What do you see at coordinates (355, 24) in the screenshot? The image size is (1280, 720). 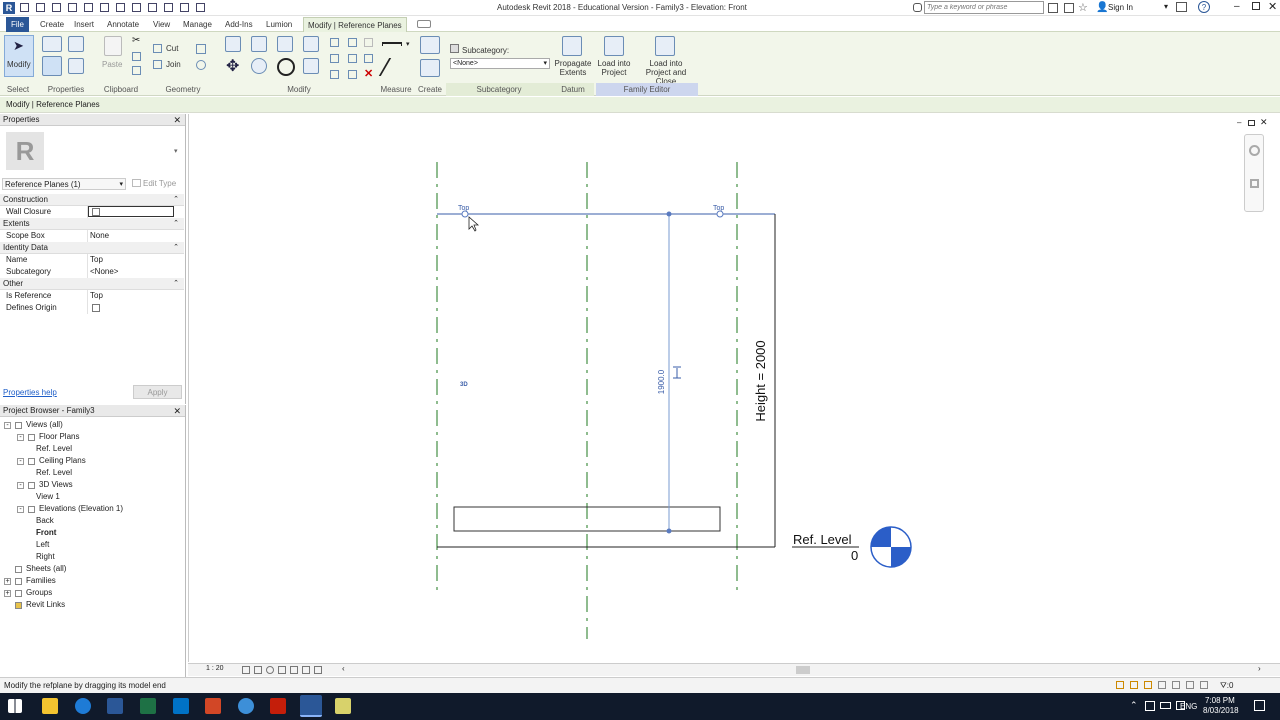 I see `tab-modify-reference-planes: Modify | Reference Planes` at bounding box center [355, 24].